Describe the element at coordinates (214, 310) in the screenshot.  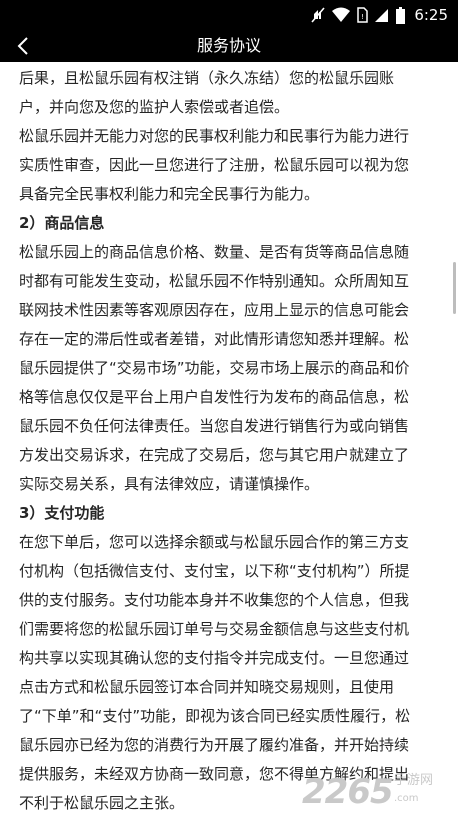
I see `paragraph-line: 联网技术性因素等客观原因存在，应用上显示的信息可能会` at that location.